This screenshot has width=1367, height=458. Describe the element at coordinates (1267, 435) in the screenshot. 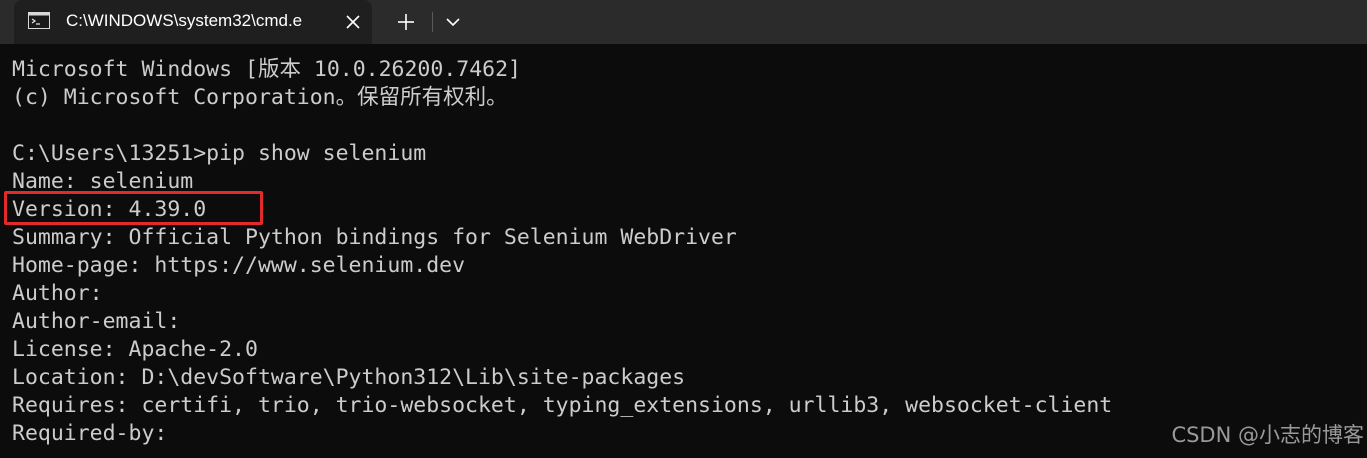

I see `watermark: CSDN @小志的博客` at that location.